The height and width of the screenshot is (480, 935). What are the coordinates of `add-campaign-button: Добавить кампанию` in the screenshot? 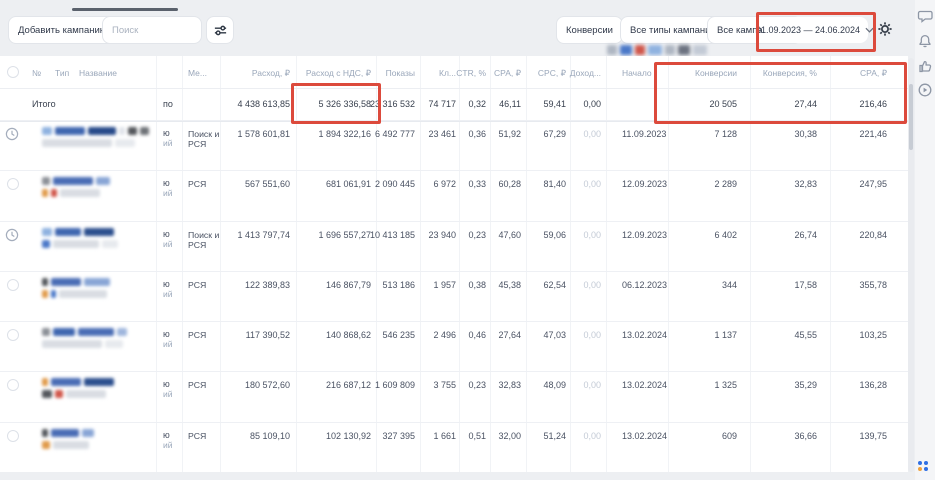 It's located at (62, 30).